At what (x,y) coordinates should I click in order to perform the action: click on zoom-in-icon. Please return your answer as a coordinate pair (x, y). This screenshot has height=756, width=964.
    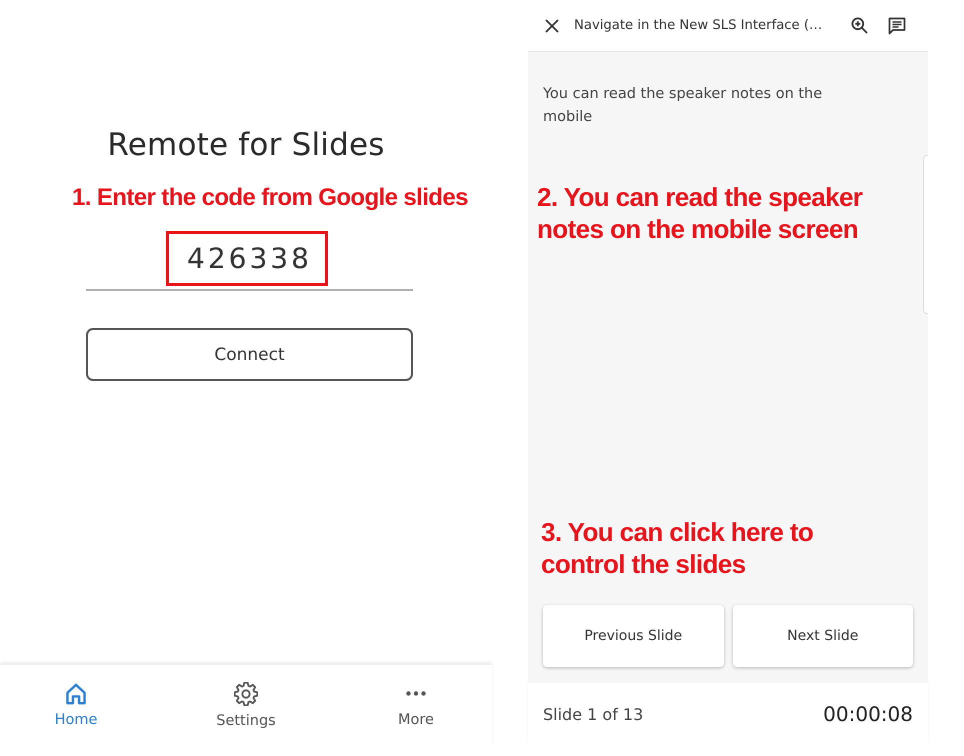
    Looking at the image, I should click on (859, 25).